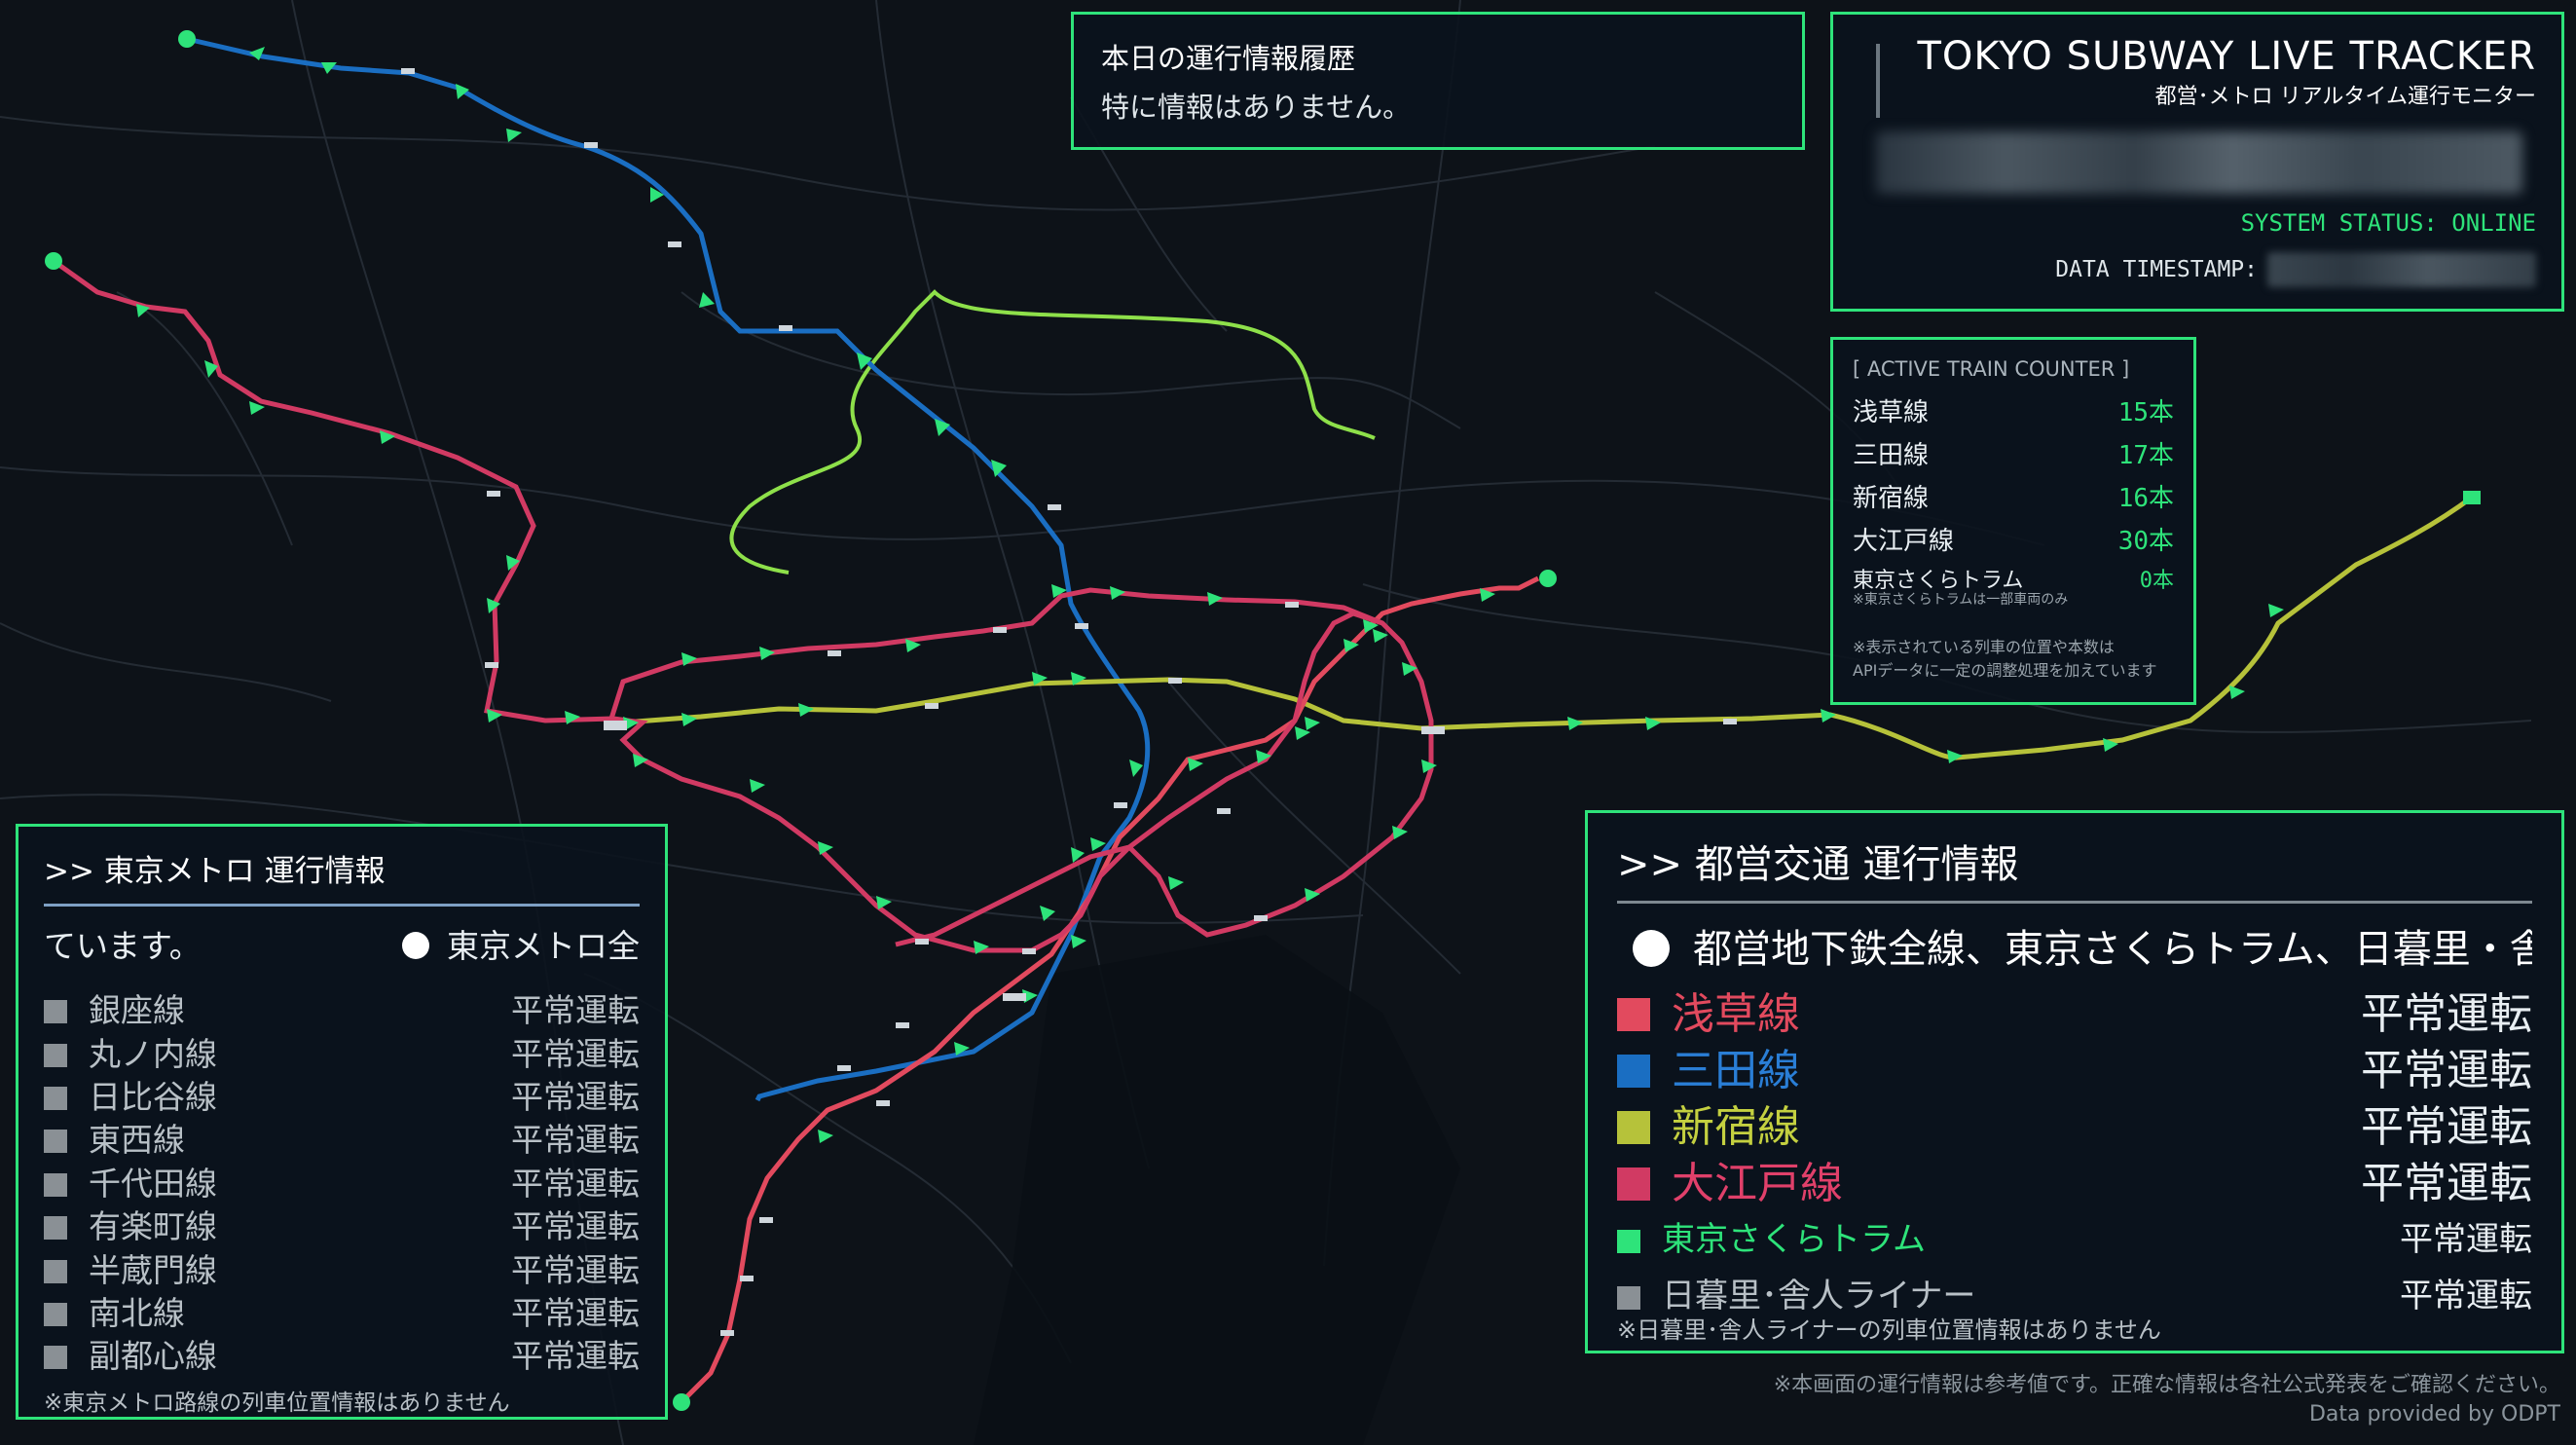  Describe the element at coordinates (153, 1226) in the screenshot. I see `line-name: 有楽町線` at that location.